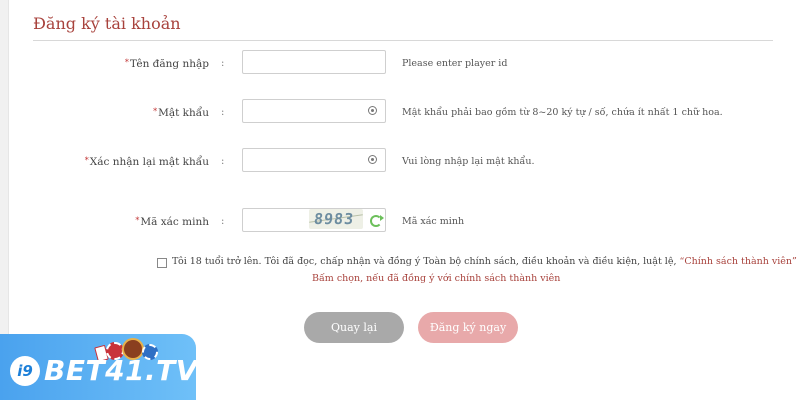 The width and height of the screenshot is (800, 400). What do you see at coordinates (109, 222) in the screenshot?
I see `captcha-label: *Mã xác minh` at bounding box center [109, 222].